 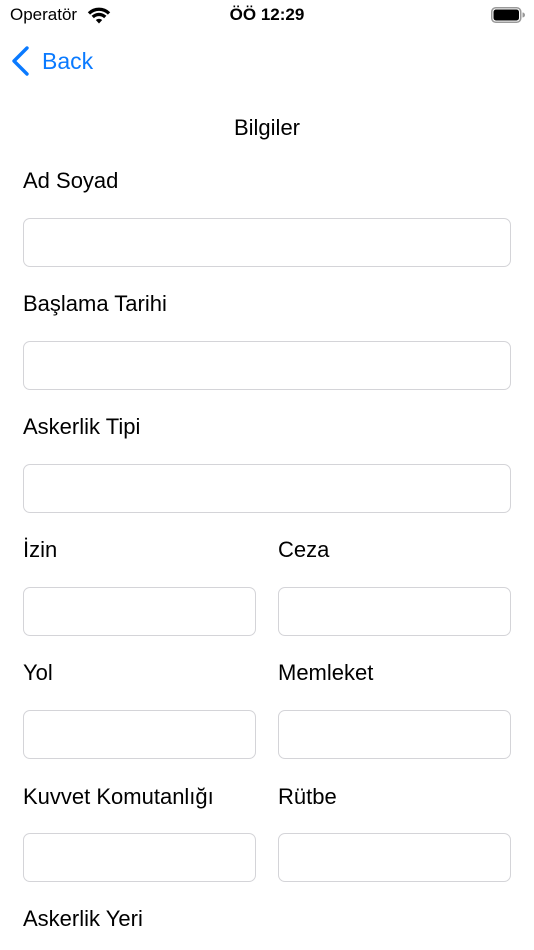 I want to click on yol-label: Yol, so click(x=38, y=672).